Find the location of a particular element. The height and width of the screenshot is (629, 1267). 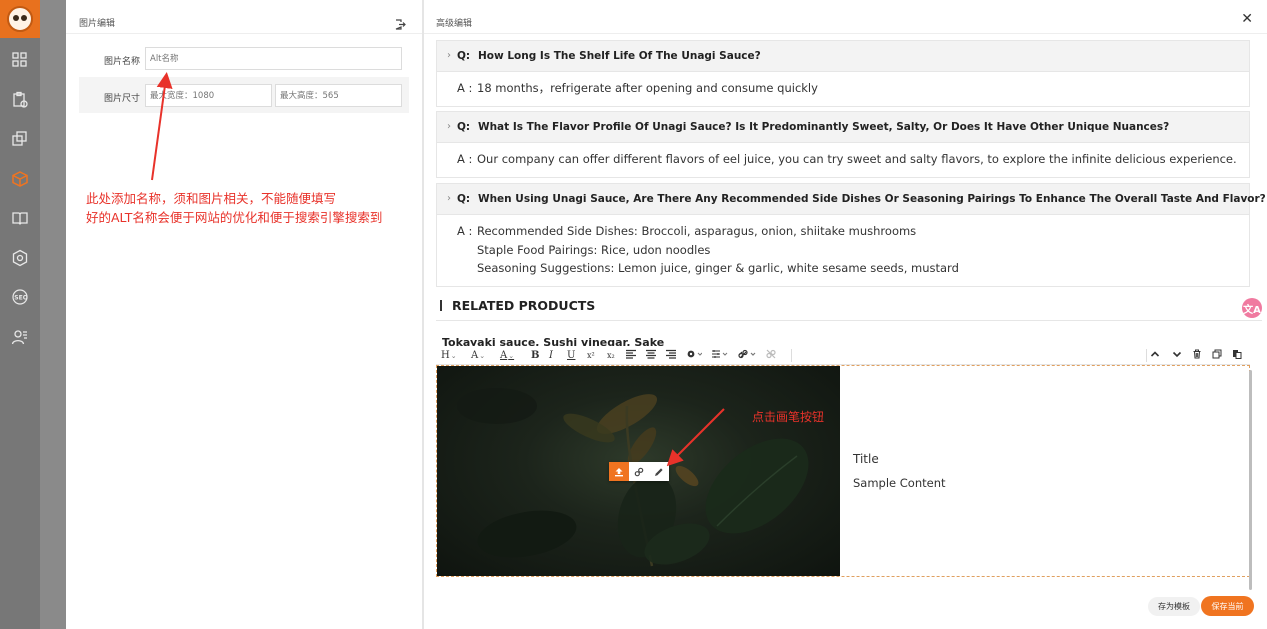

arrow-to-pencil-button is located at coordinates (695, 437).